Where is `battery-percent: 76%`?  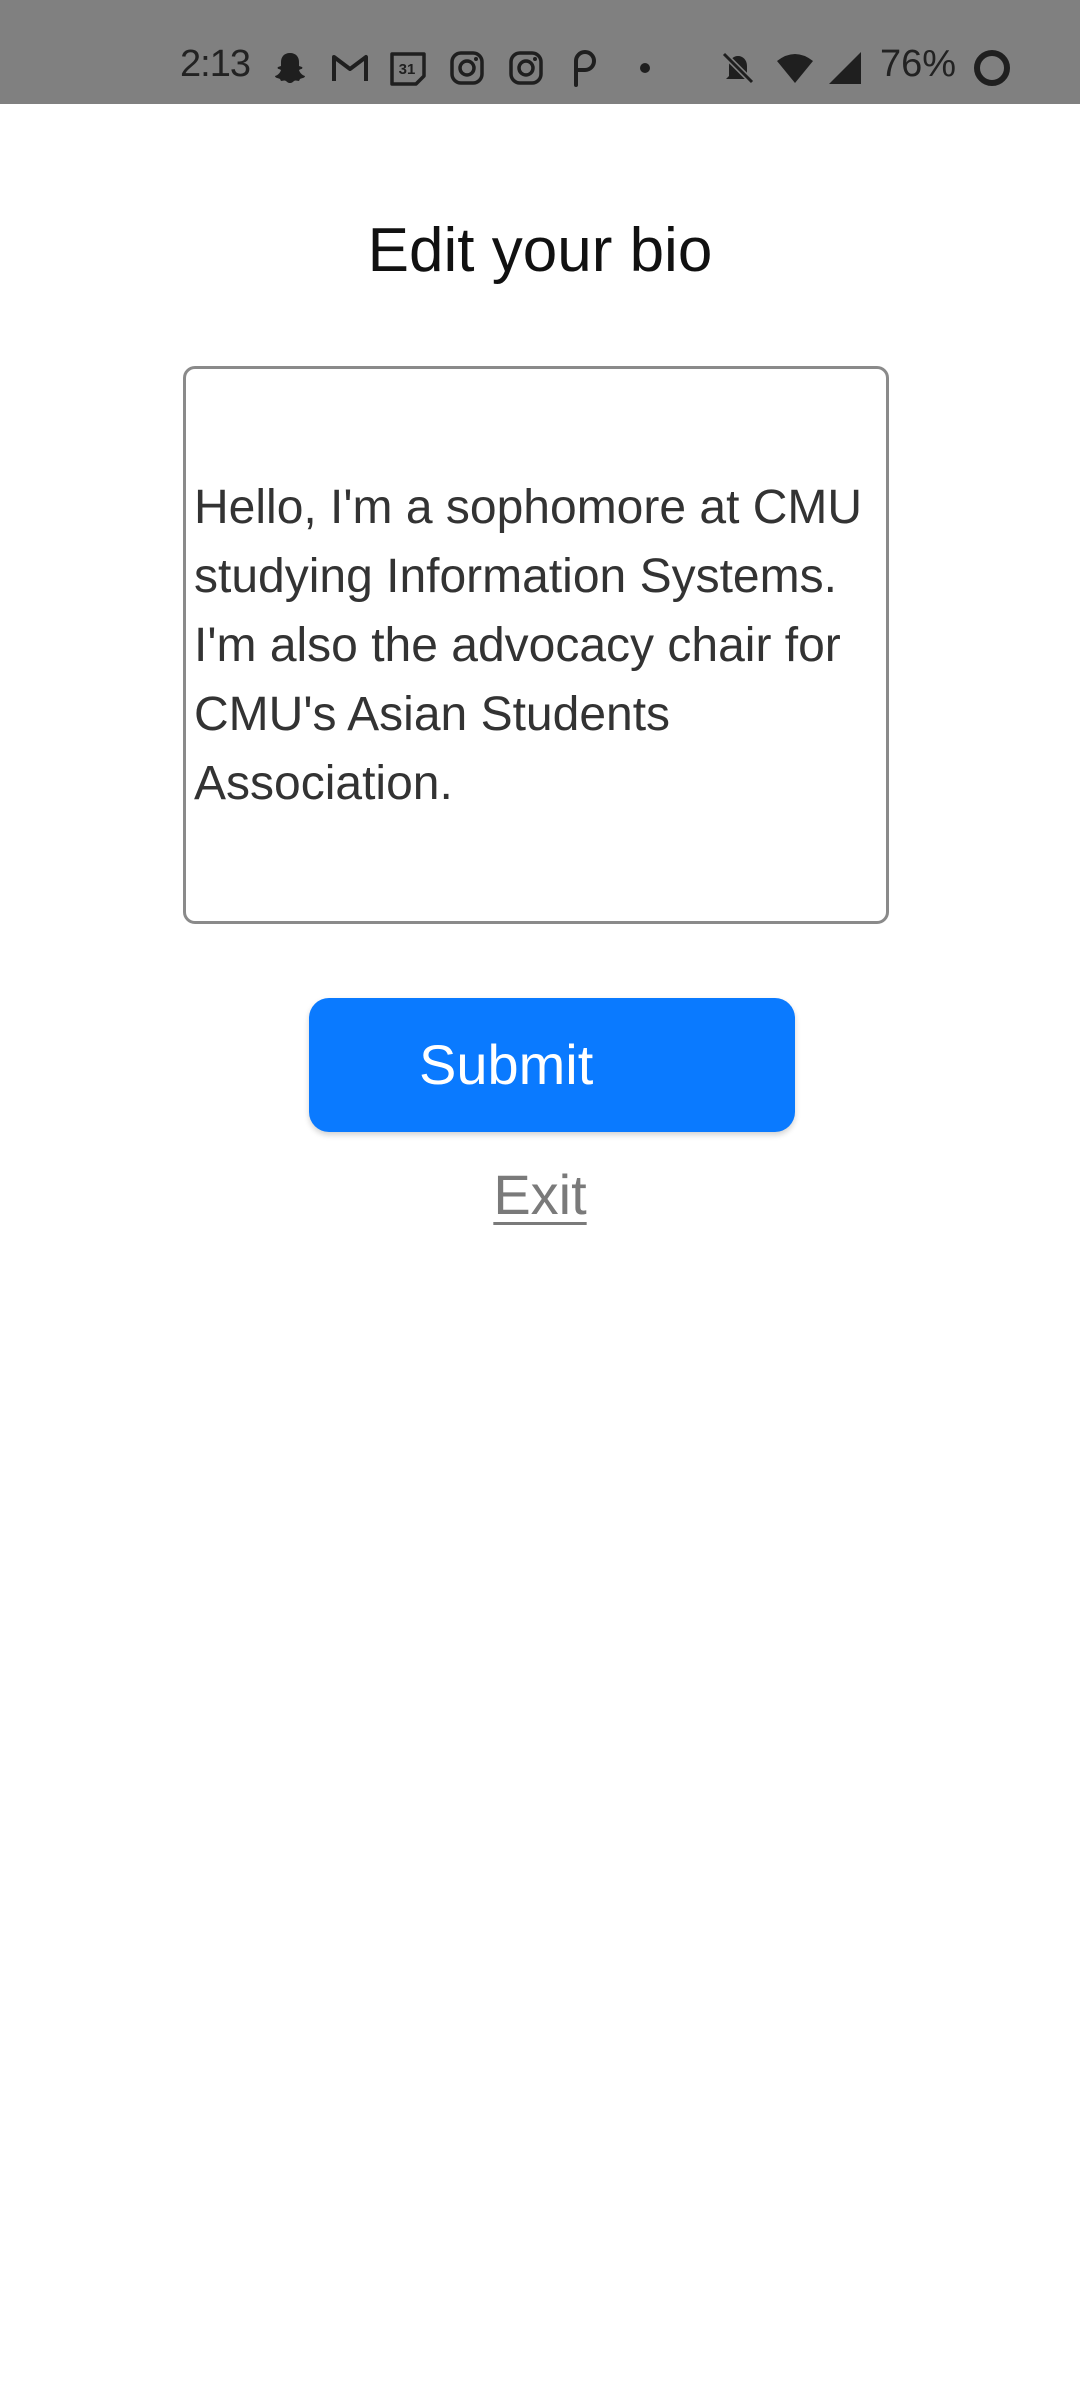
battery-percent: 76% is located at coordinates (918, 64).